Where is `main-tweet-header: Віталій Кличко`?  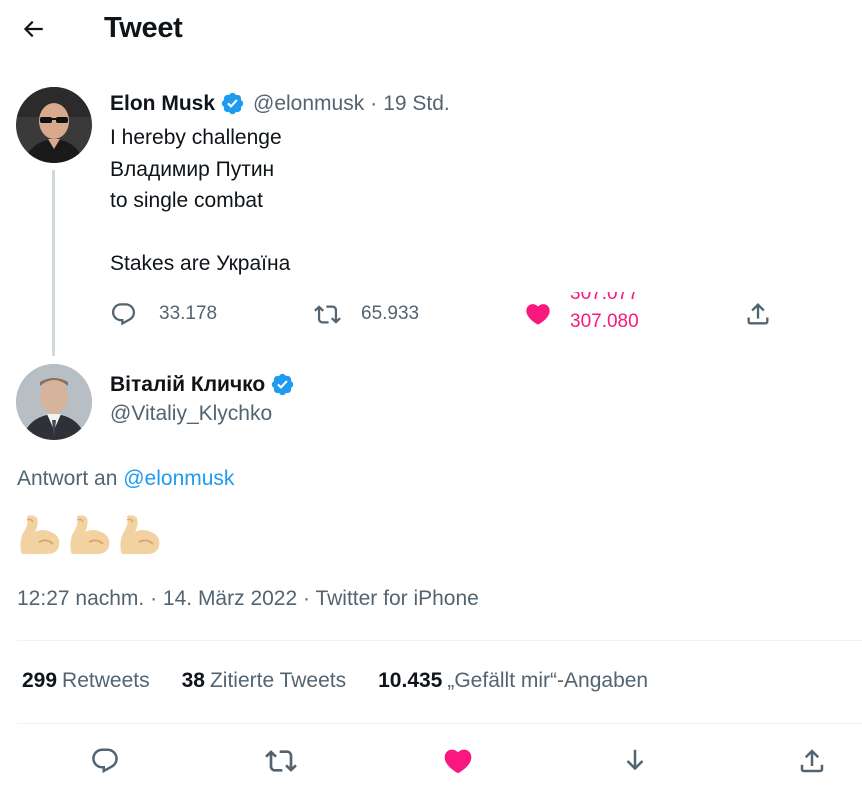 main-tweet-header: Віталій Кличко is located at coordinates (202, 384).